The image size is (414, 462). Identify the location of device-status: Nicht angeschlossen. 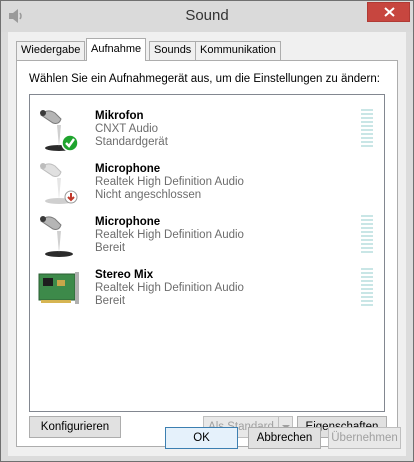
(148, 195).